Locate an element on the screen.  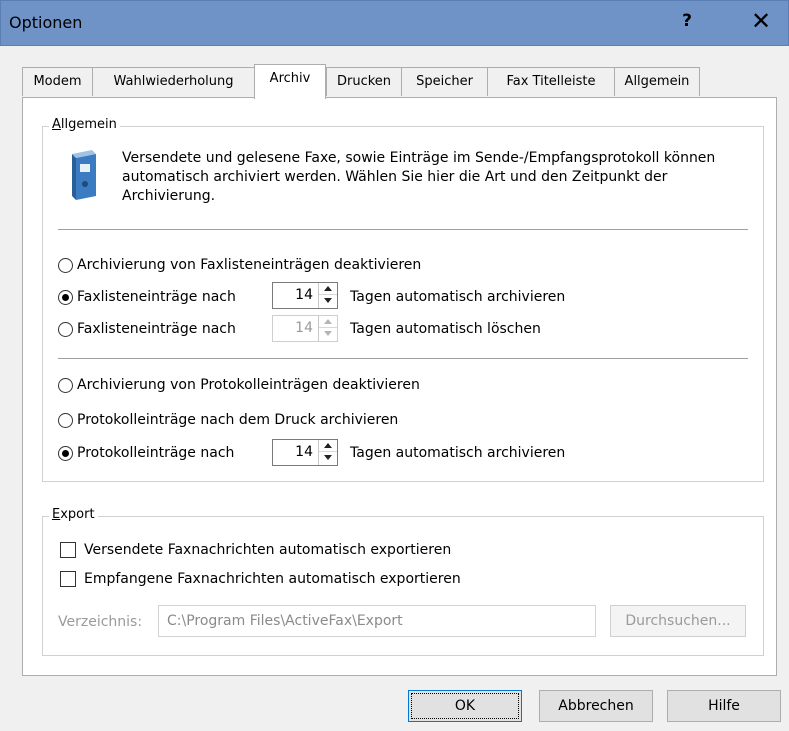
close-button: ✕ is located at coordinates (761, 21).